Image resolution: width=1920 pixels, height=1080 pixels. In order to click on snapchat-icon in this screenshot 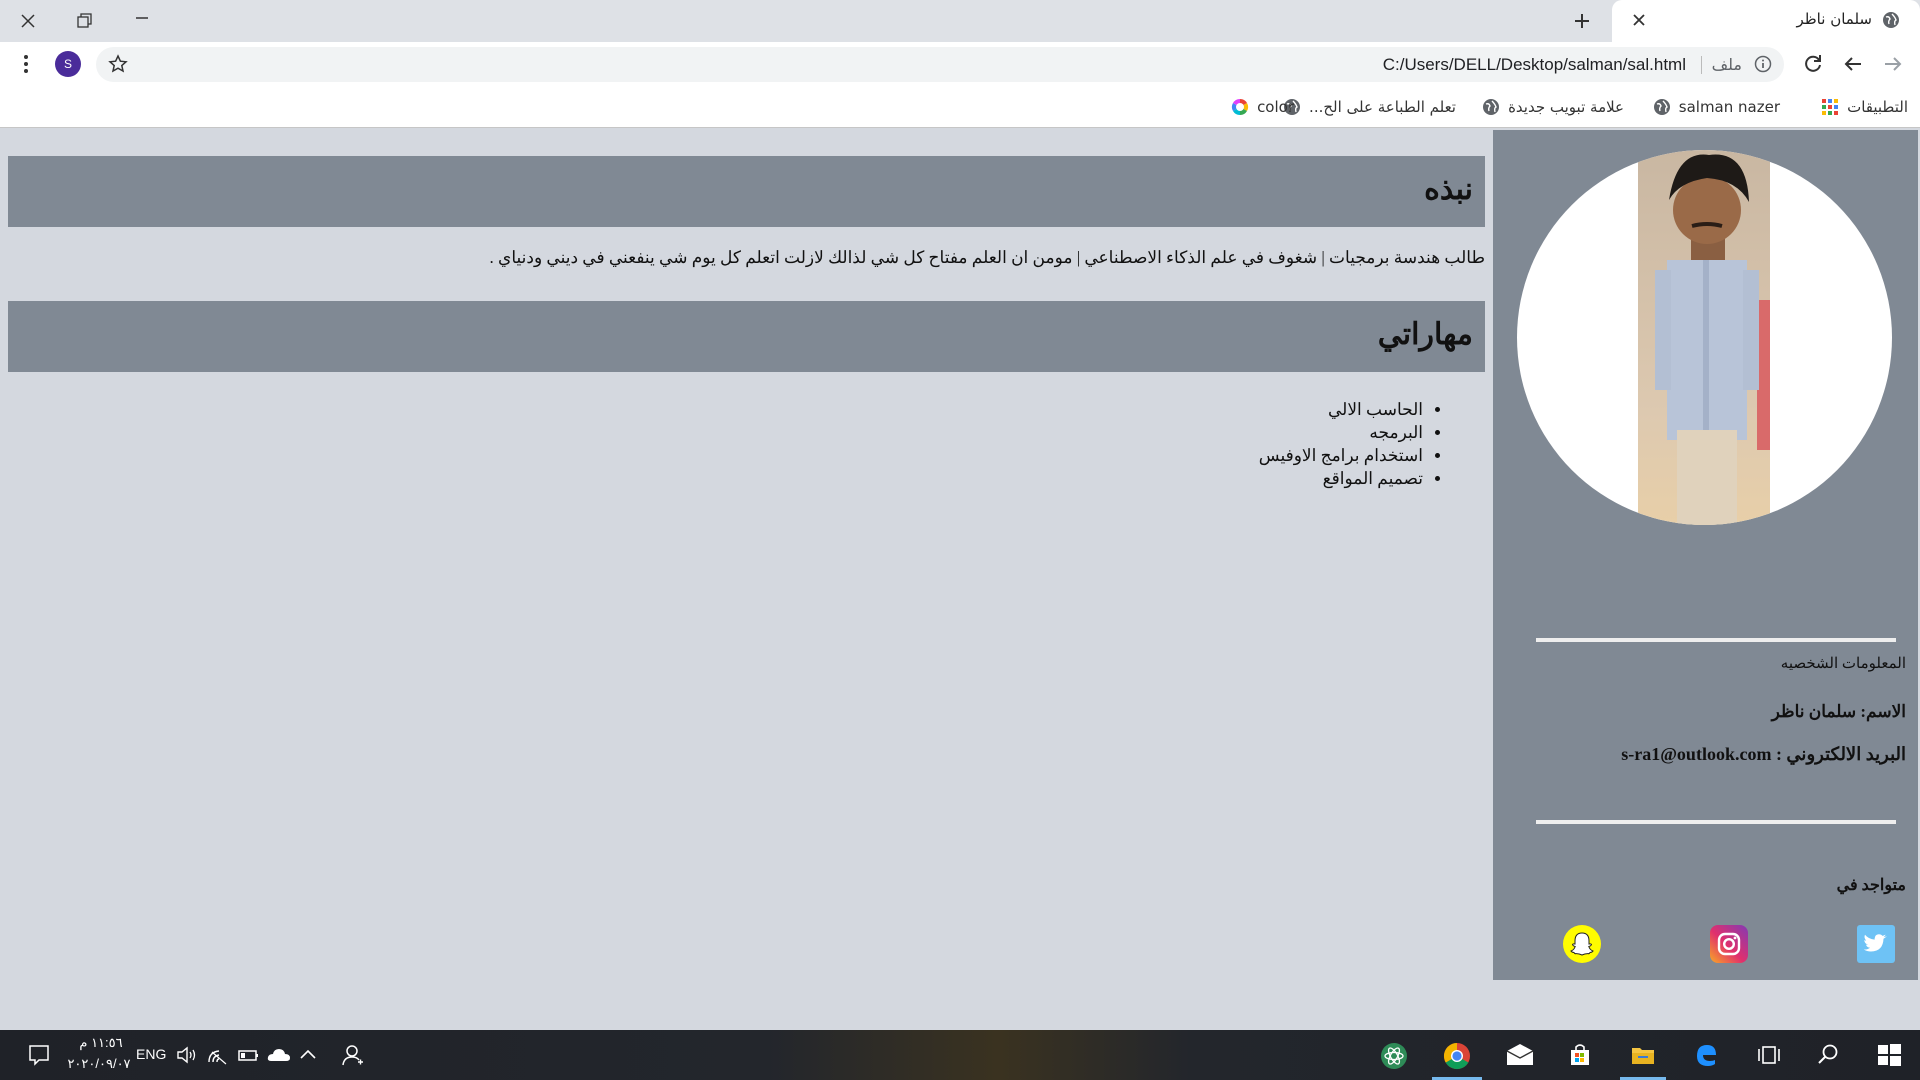, I will do `click(1582, 944)`.